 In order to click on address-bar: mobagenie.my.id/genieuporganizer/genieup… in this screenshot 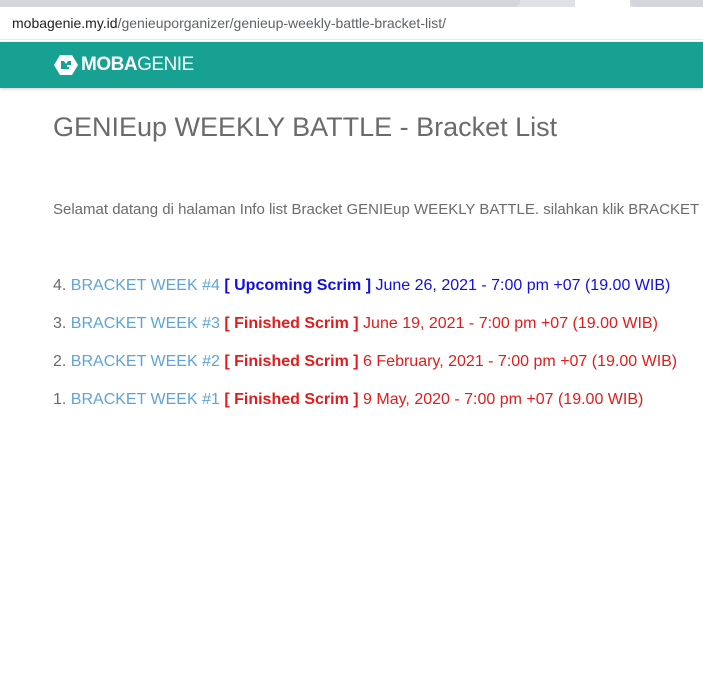, I will do `click(351, 23)`.